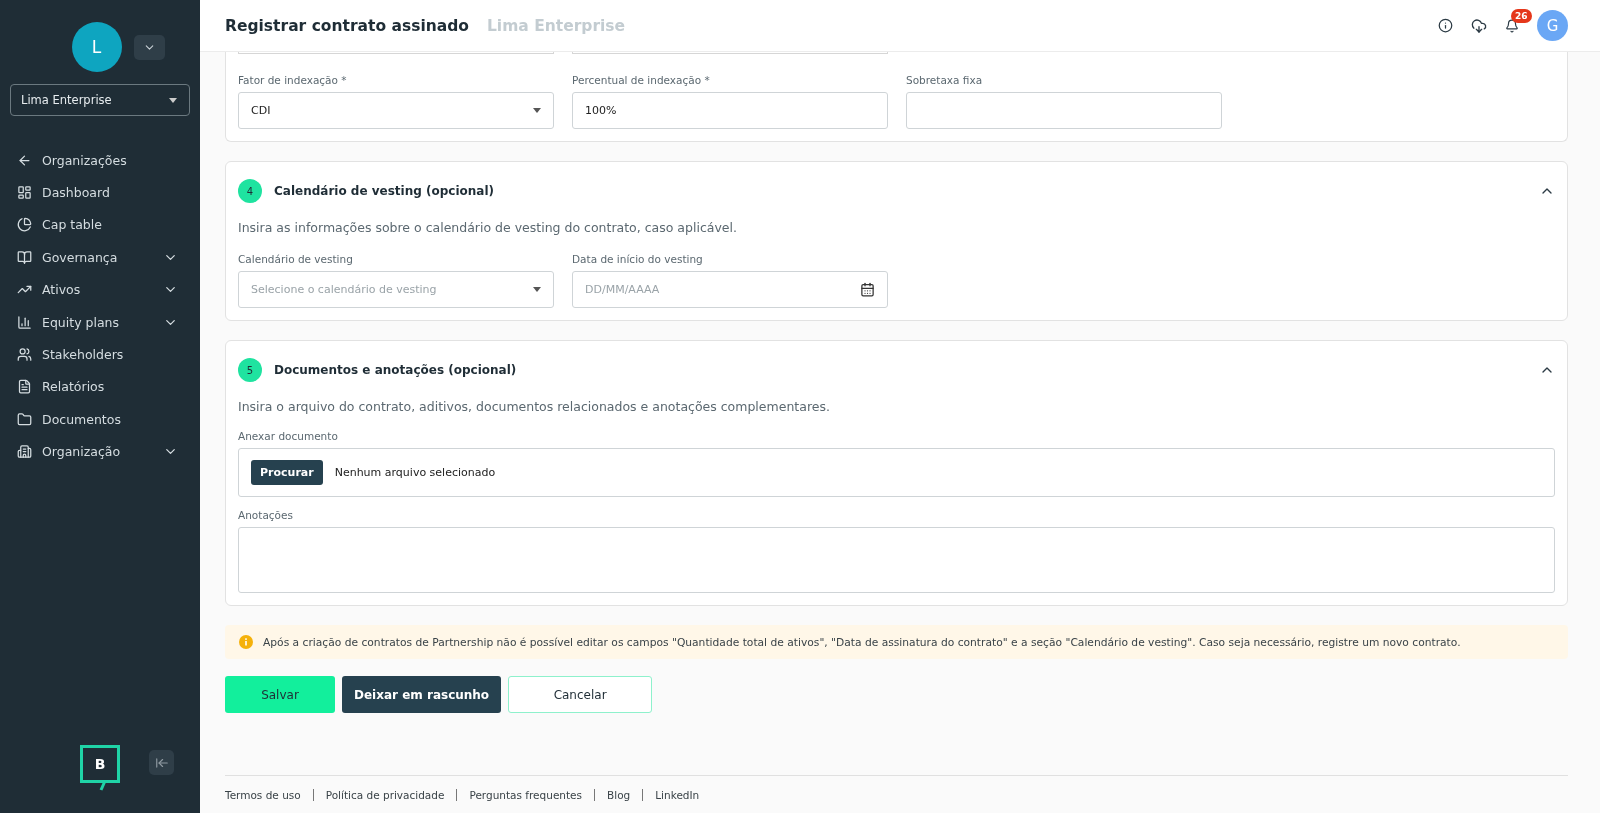 This screenshot has width=1600, height=813. I want to click on textarea-field, so click(896, 560).